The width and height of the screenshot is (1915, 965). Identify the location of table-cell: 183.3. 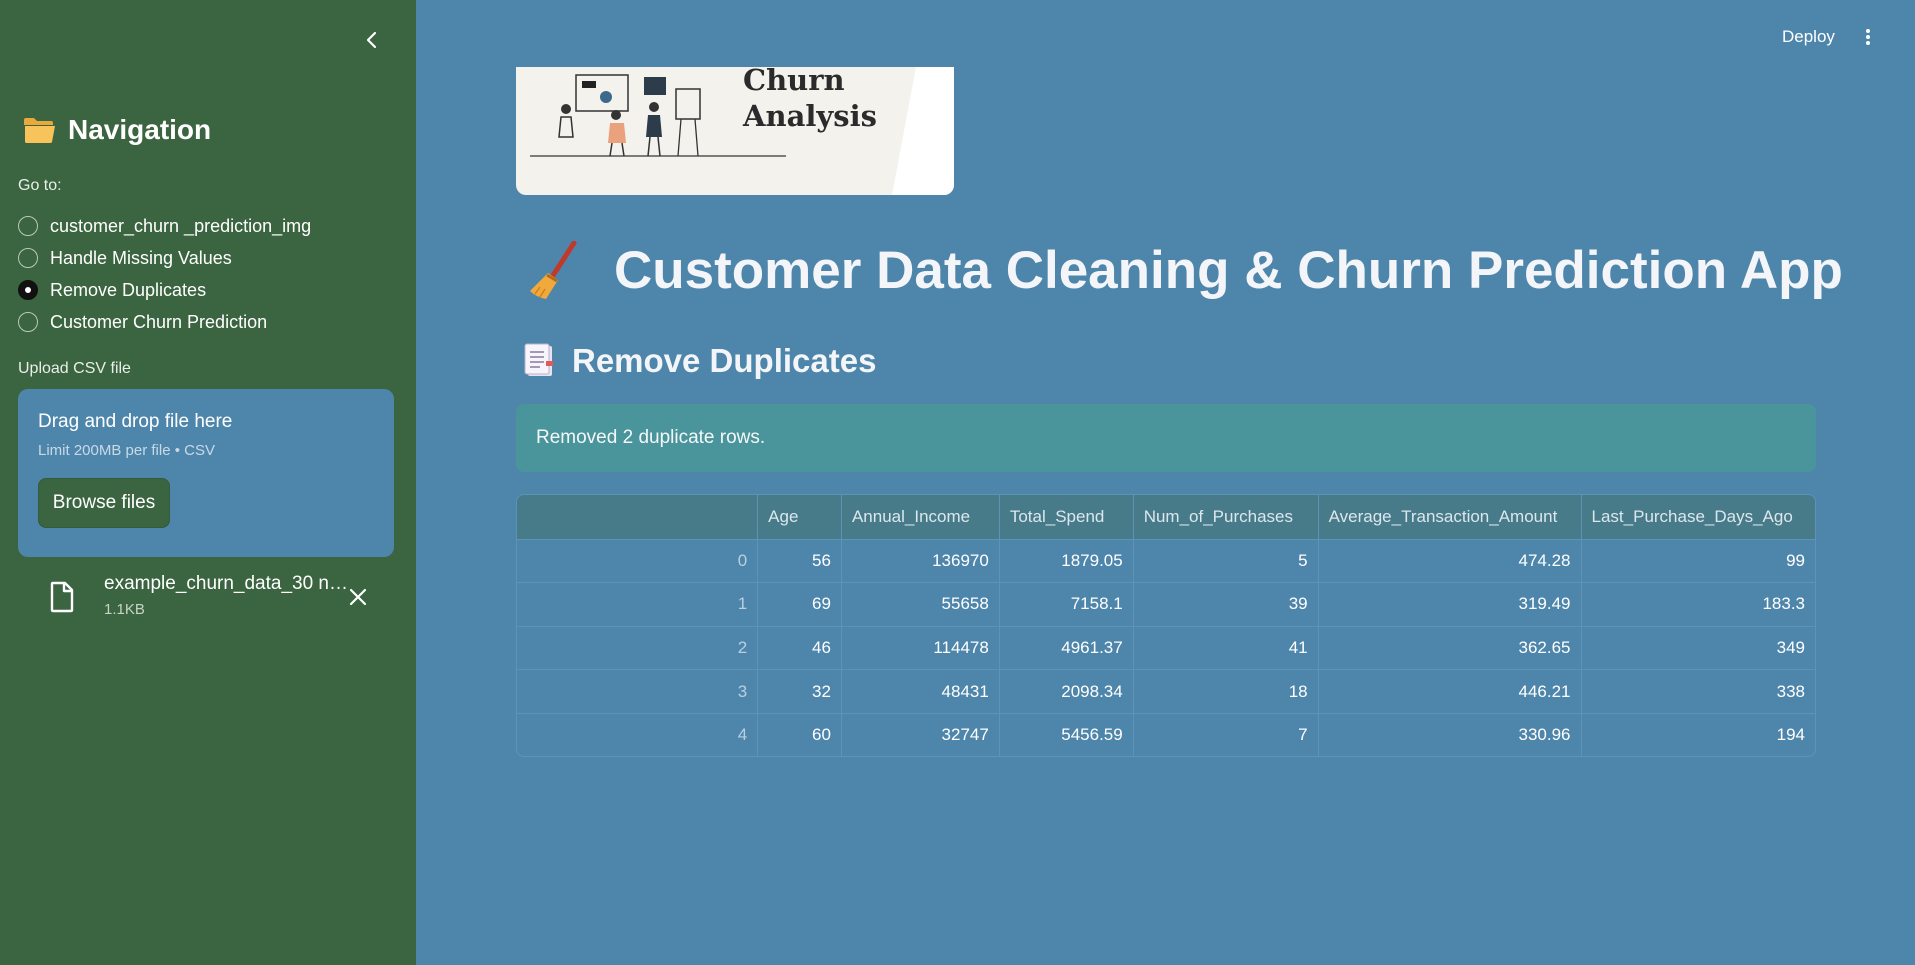
(1698, 604).